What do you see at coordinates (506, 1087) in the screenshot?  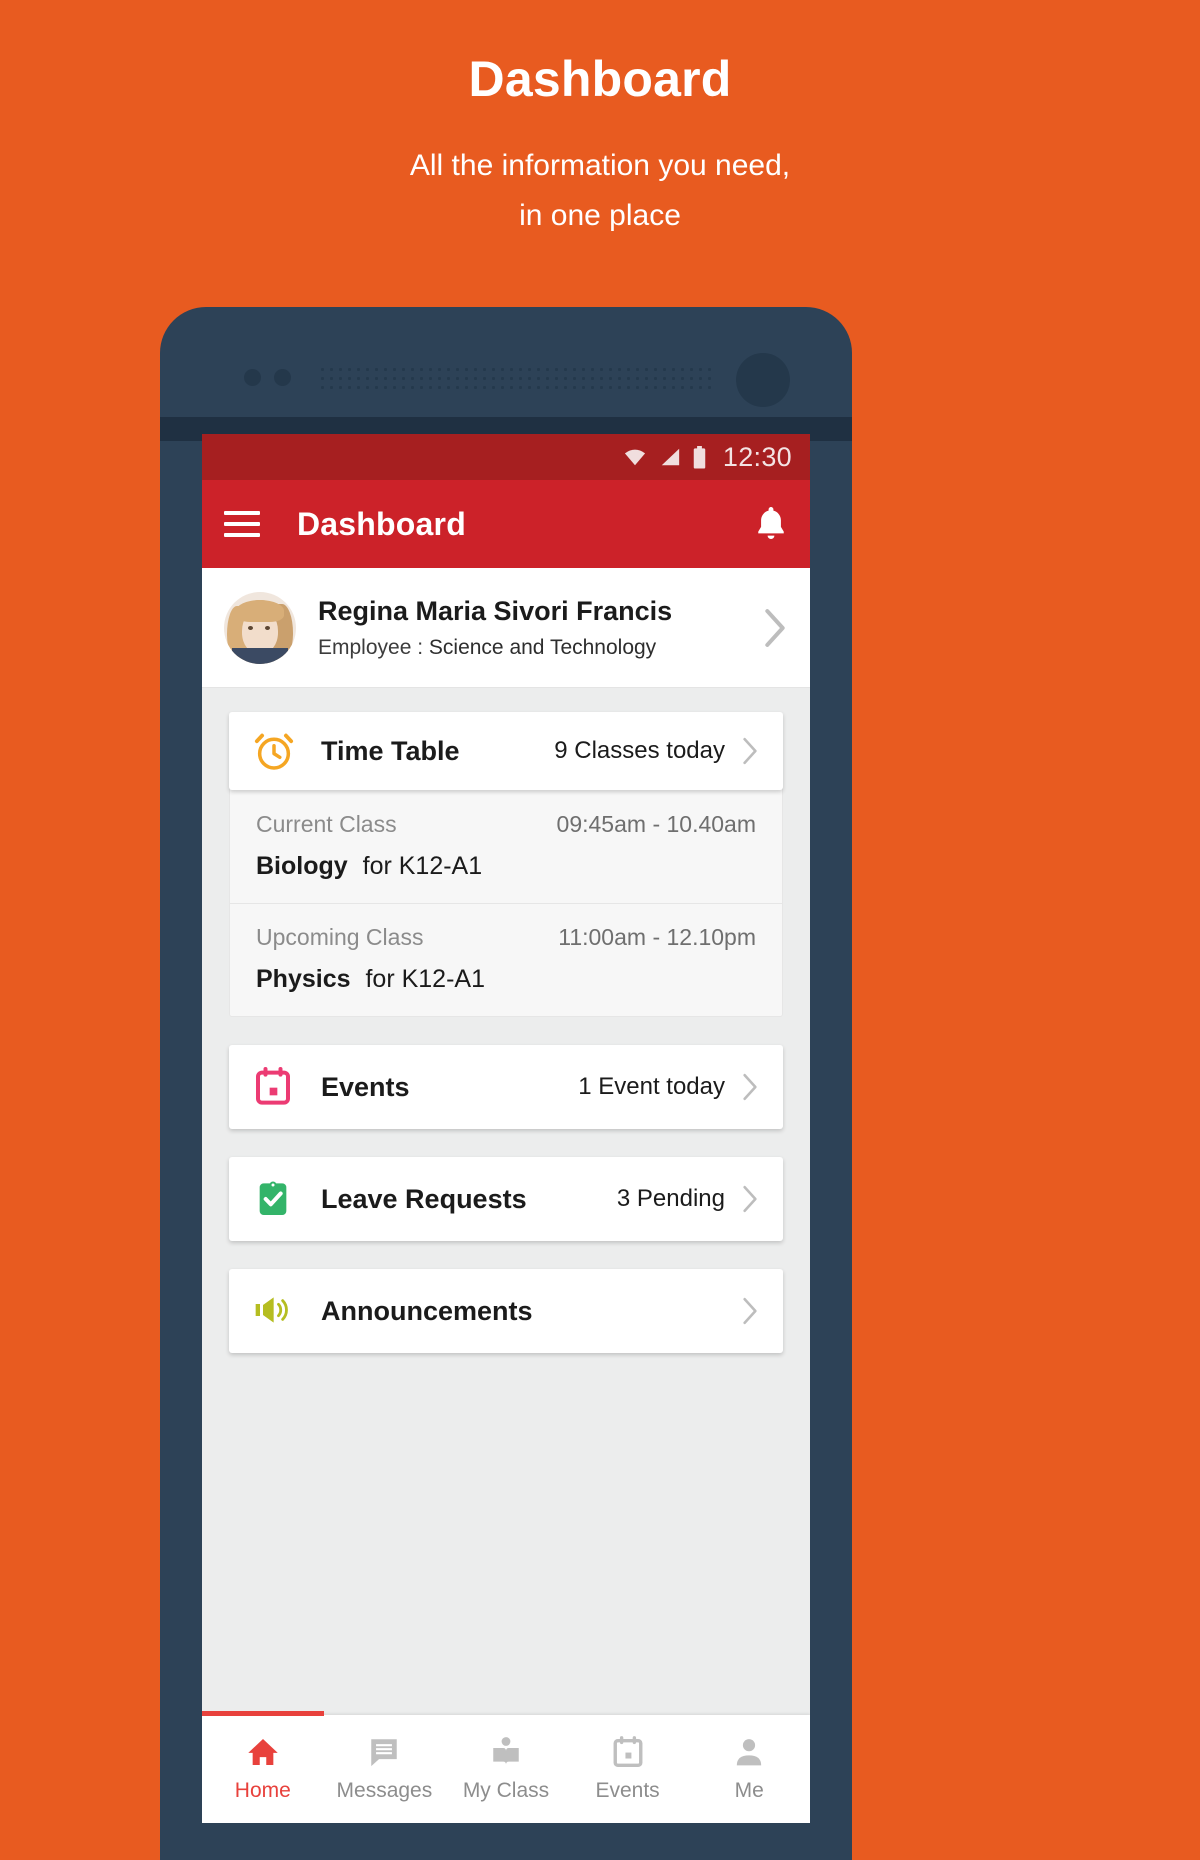 I see `card-events: Events 1 Event today` at bounding box center [506, 1087].